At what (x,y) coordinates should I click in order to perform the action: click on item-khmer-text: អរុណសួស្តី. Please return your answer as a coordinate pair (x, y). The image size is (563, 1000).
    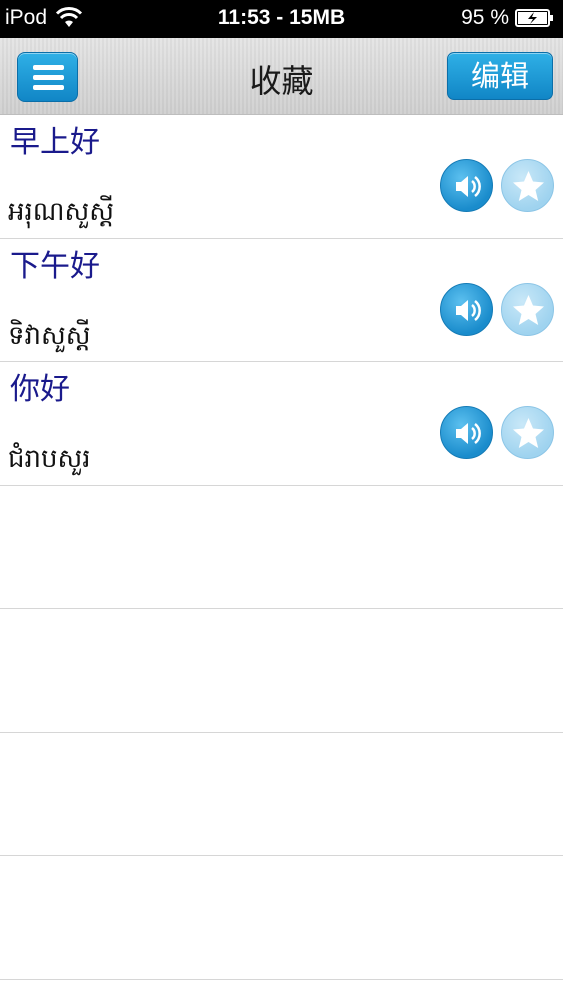
    Looking at the image, I should click on (61, 212).